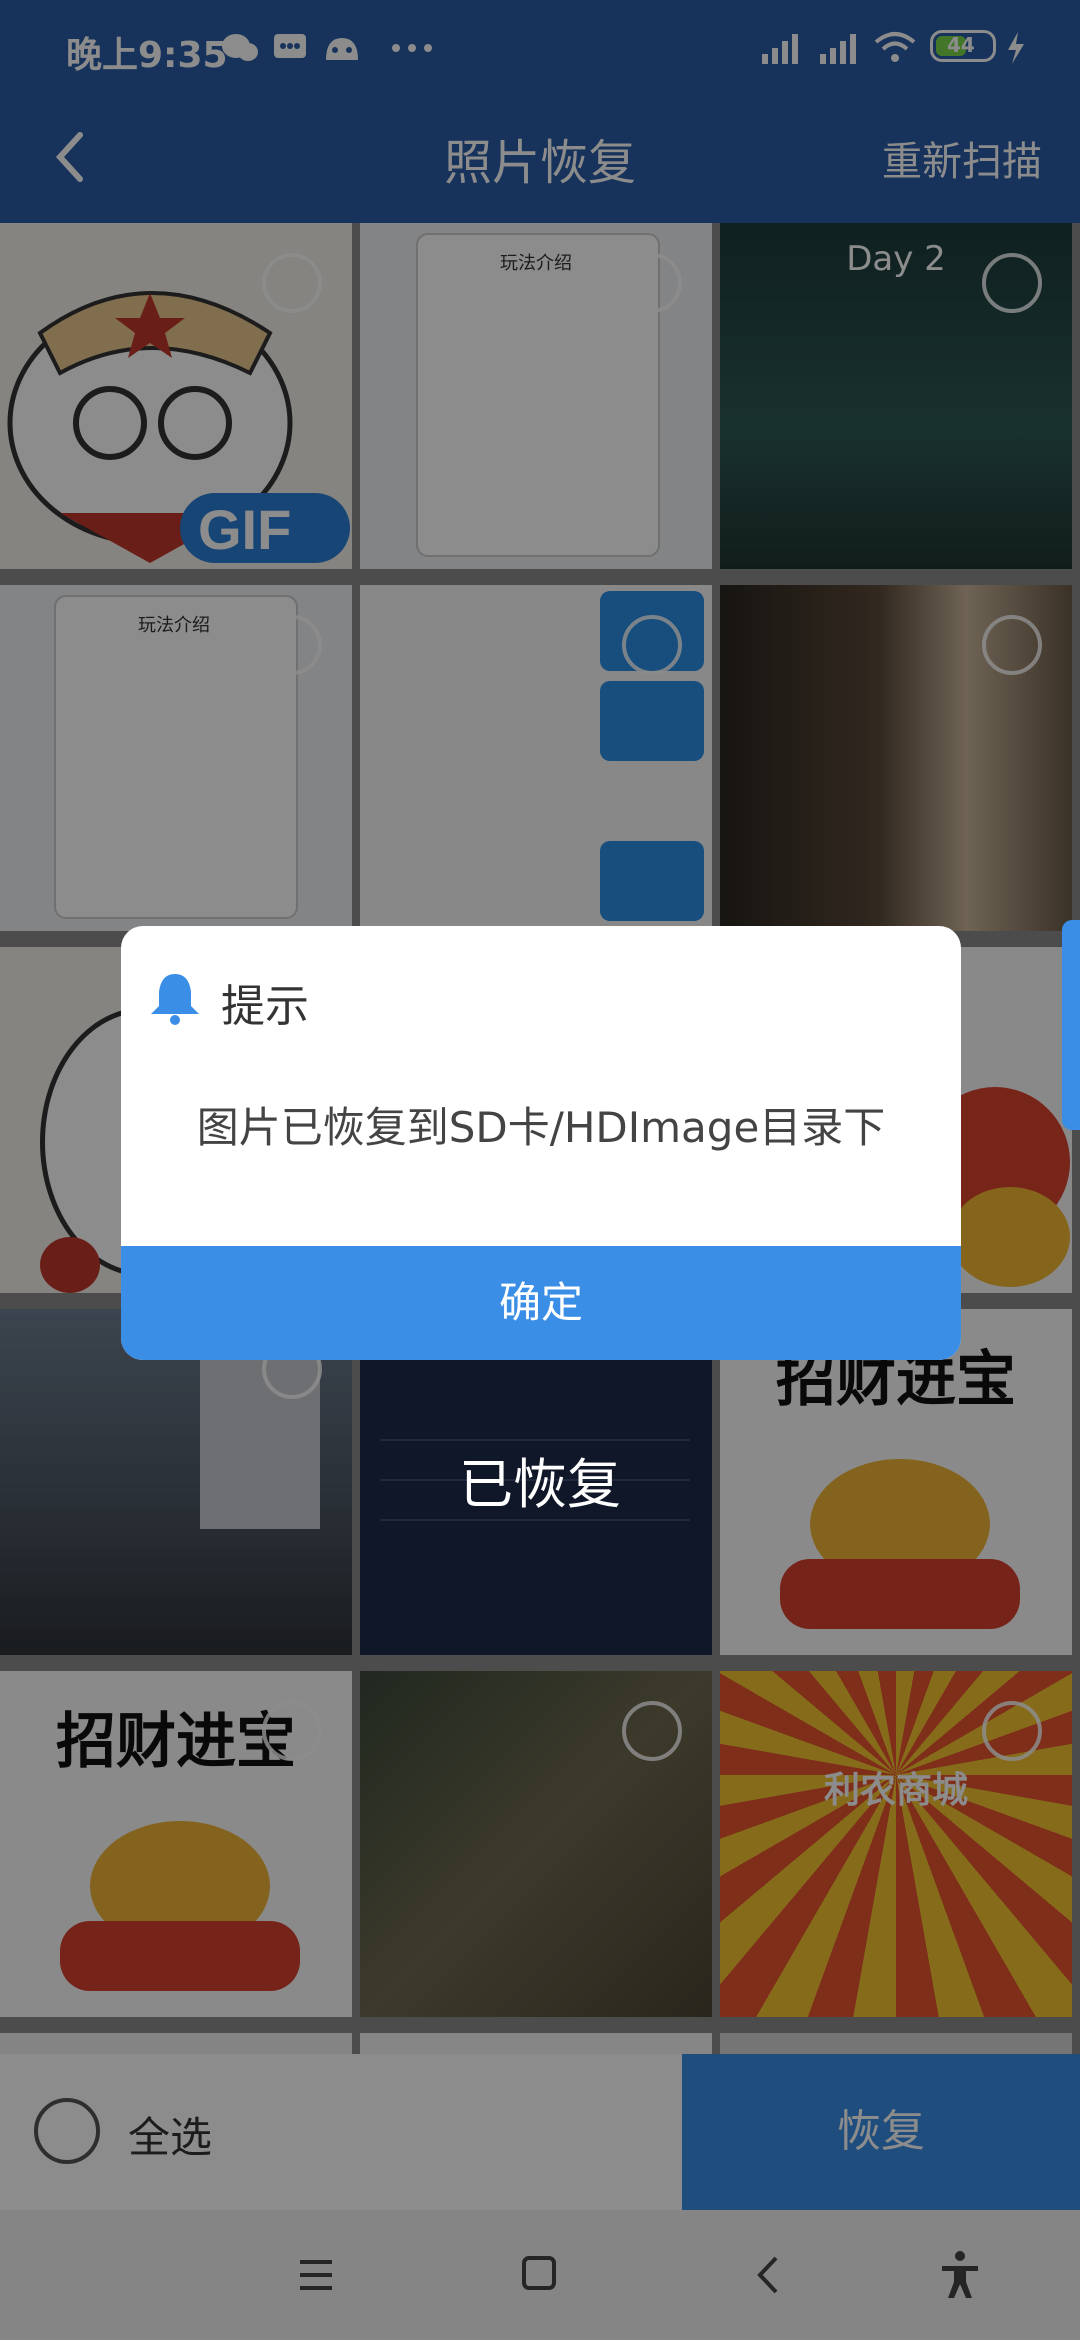 This screenshot has height=2340, width=1080. I want to click on dialog-message: 图片已恢复到SD卡/HDImage目录下, so click(541, 1127).